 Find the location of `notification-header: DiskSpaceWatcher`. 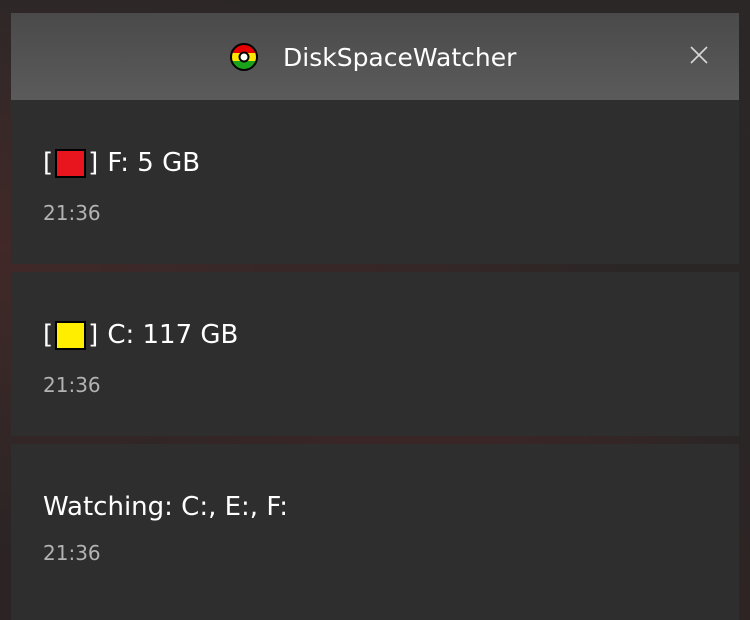

notification-header: DiskSpaceWatcher is located at coordinates (375, 56).